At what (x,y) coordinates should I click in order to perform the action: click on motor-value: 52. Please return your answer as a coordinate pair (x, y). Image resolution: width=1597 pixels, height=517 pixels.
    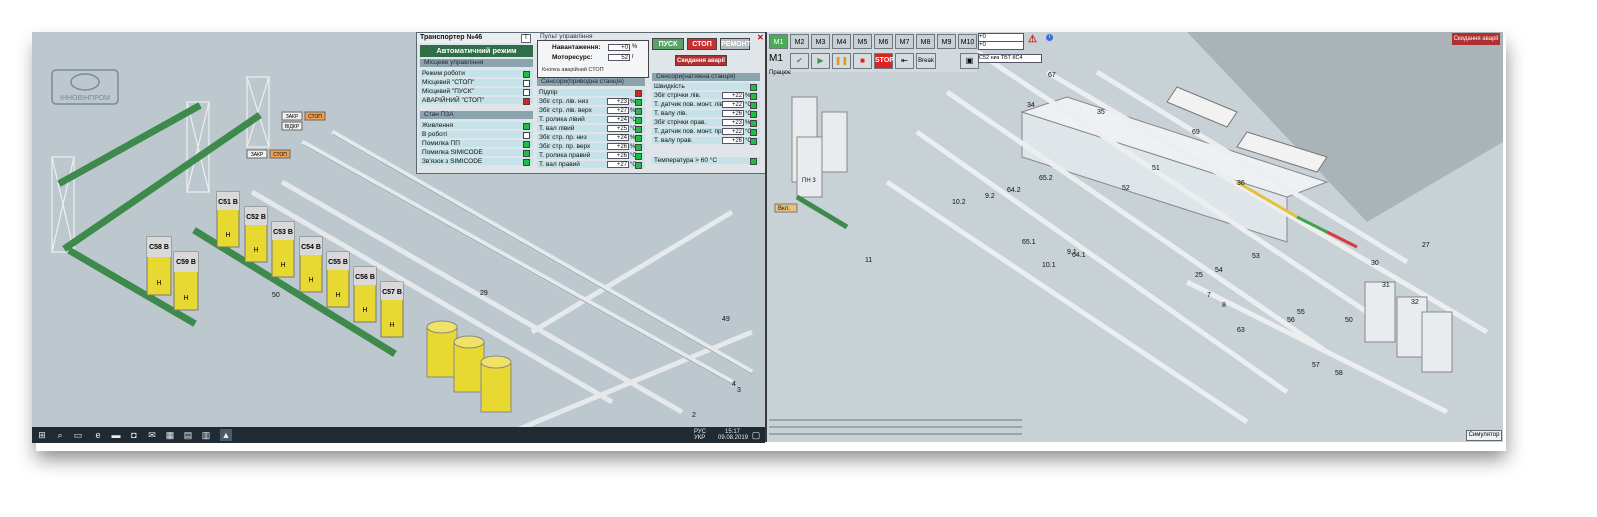
    Looking at the image, I should click on (619, 57).